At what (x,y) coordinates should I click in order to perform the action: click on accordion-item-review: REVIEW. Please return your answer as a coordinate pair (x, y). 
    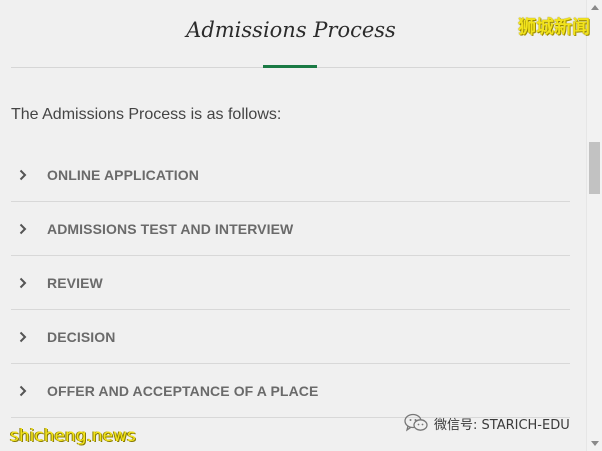
    Looking at the image, I should click on (290, 283).